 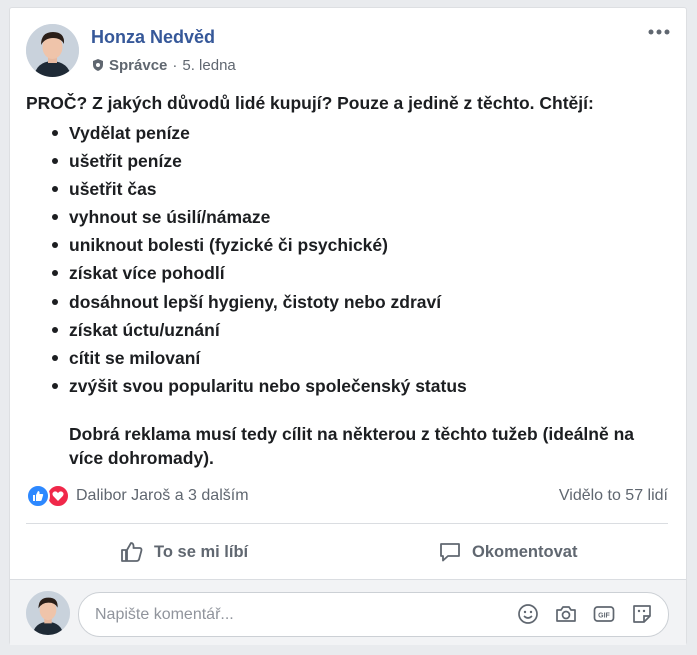 I want to click on comment-composer: GIF, so click(x=348, y=612).